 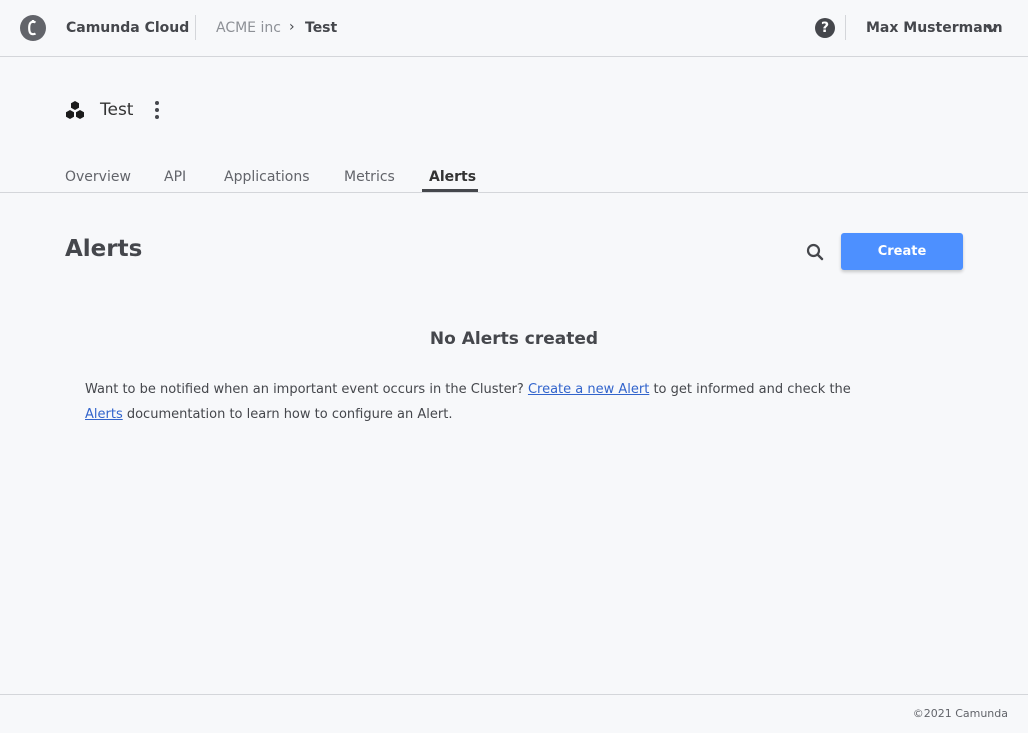 I want to click on tab-bar: Overview API Applications Metrics Alerts, so click(x=514, y=179).